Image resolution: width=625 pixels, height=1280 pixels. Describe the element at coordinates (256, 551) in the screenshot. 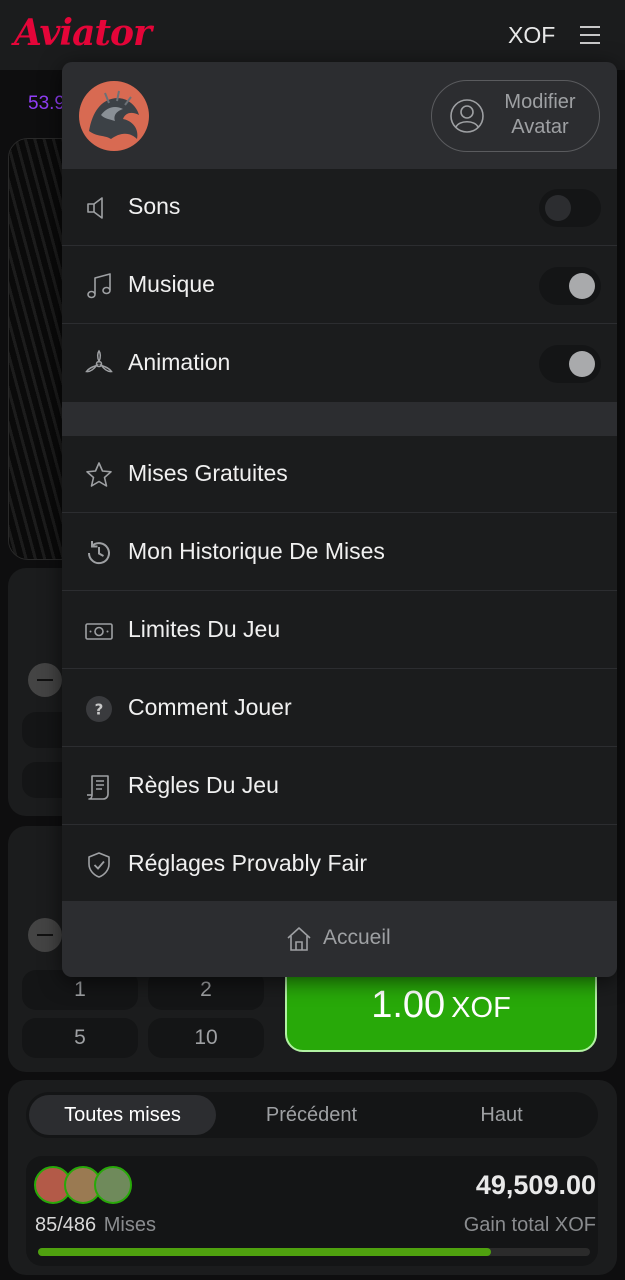

I see `menu-item-label: Mon Historique De Mises` at that location.